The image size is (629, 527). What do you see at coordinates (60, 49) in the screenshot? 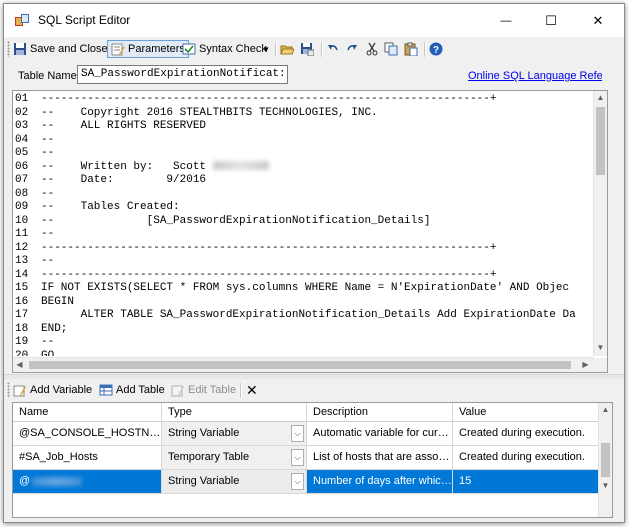
I see `save-and-close-button: Save and Close` at bounding box center [60, 49].